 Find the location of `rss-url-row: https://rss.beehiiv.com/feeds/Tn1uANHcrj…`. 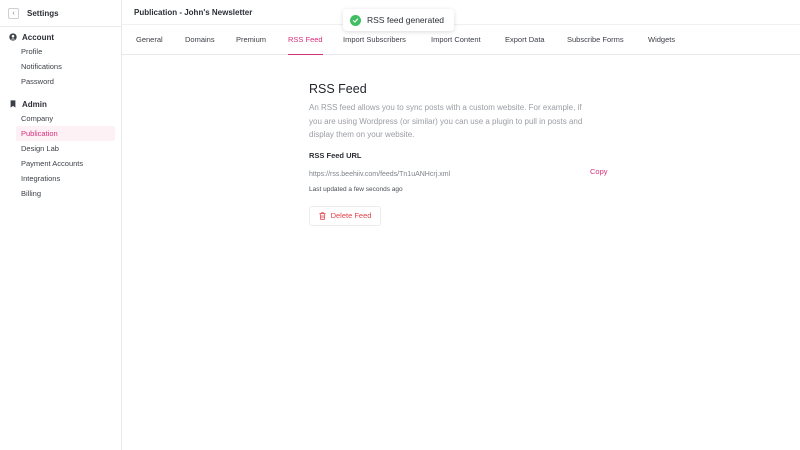

rss-url-row: https://rss.beehiiv.com/feeds/Tn1uANHcrj… is located at coordinates (459, 170).